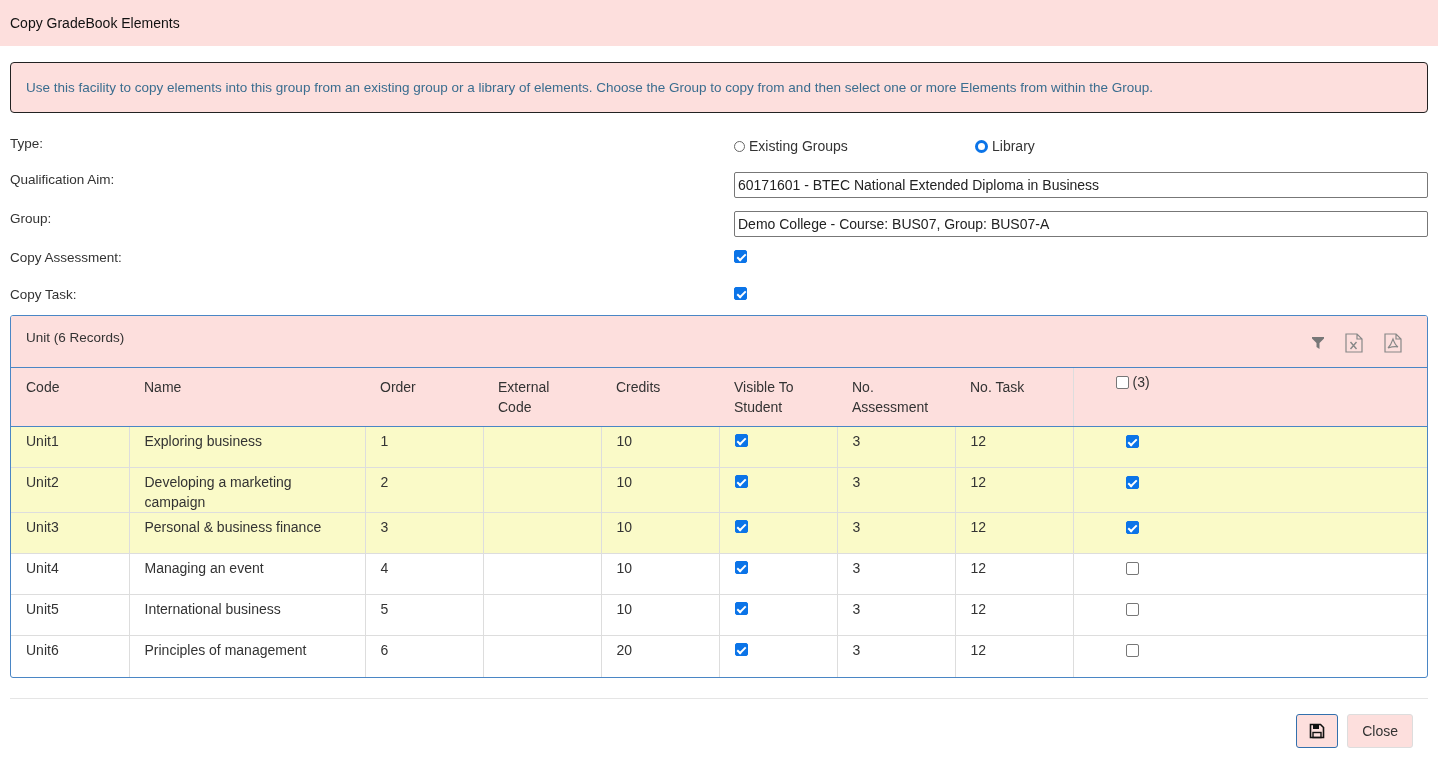  Describe the element at coordinates (95, 23) in the screenshot. I see `dialog-title: Copy GradeBook Elements` at that location.